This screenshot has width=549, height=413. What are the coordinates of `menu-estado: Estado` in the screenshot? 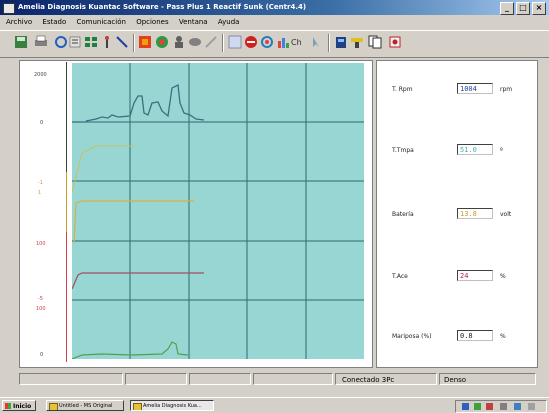 It's located at (54, 22).